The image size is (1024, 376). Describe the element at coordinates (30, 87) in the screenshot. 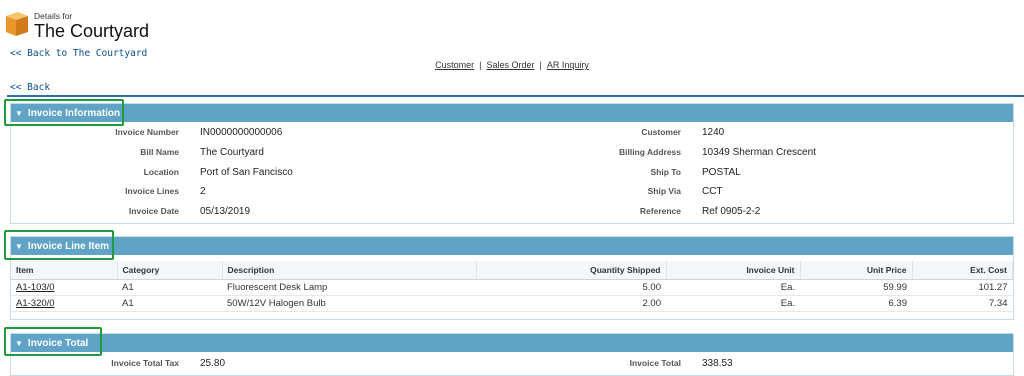

I see `back-link: << Back` at that location.